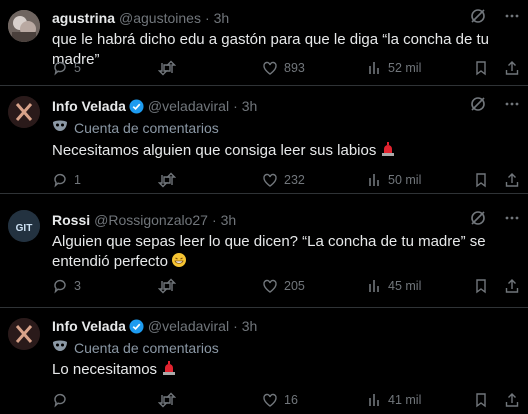 This screenshot has height=414, width=528. What do you see at coordinates (160, 18) in the screenshot?
I see `author-handle: @agustoines` at bounding box center [160, 18].